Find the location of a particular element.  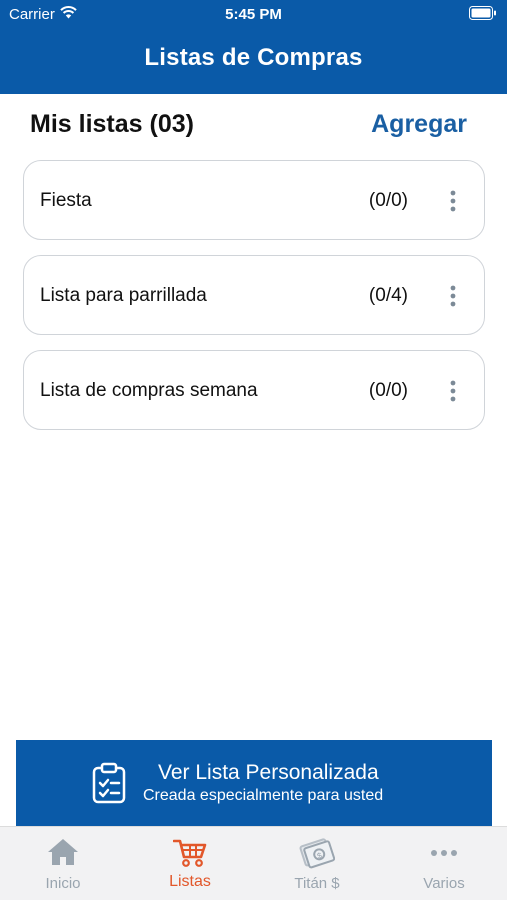

banner-title: Ver Lista Personalizada is located at coordinates (268, 772).